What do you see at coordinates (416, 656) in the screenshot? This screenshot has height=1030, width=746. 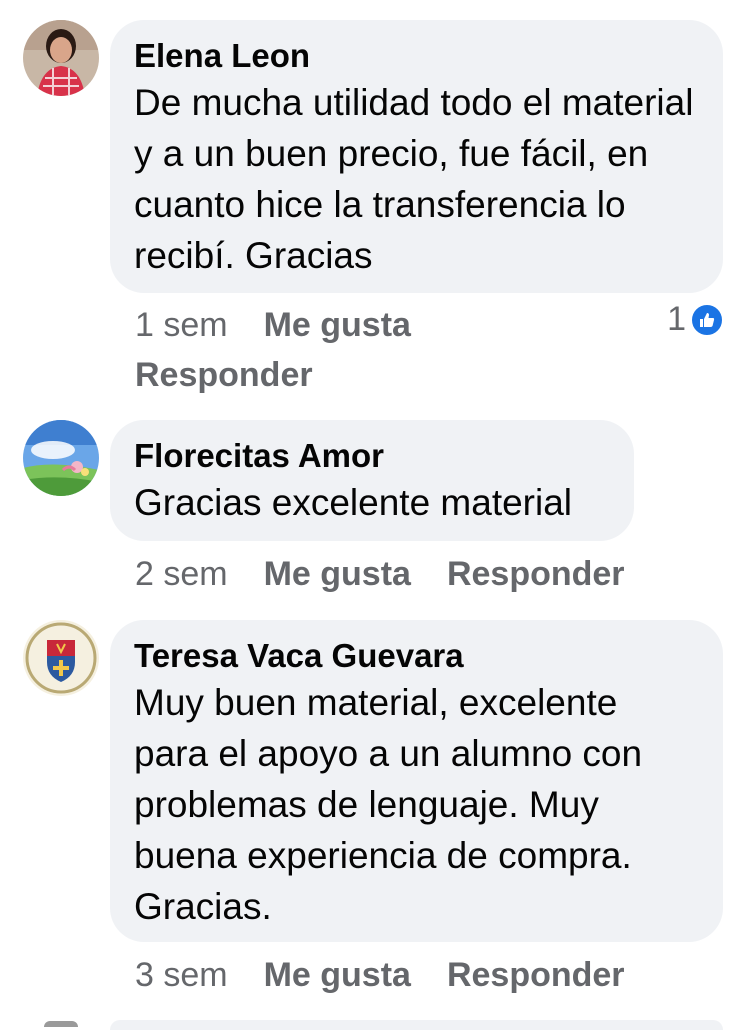 I see `comment-author: Teresa Vaca Guevara` at bounding box center [416, 656].